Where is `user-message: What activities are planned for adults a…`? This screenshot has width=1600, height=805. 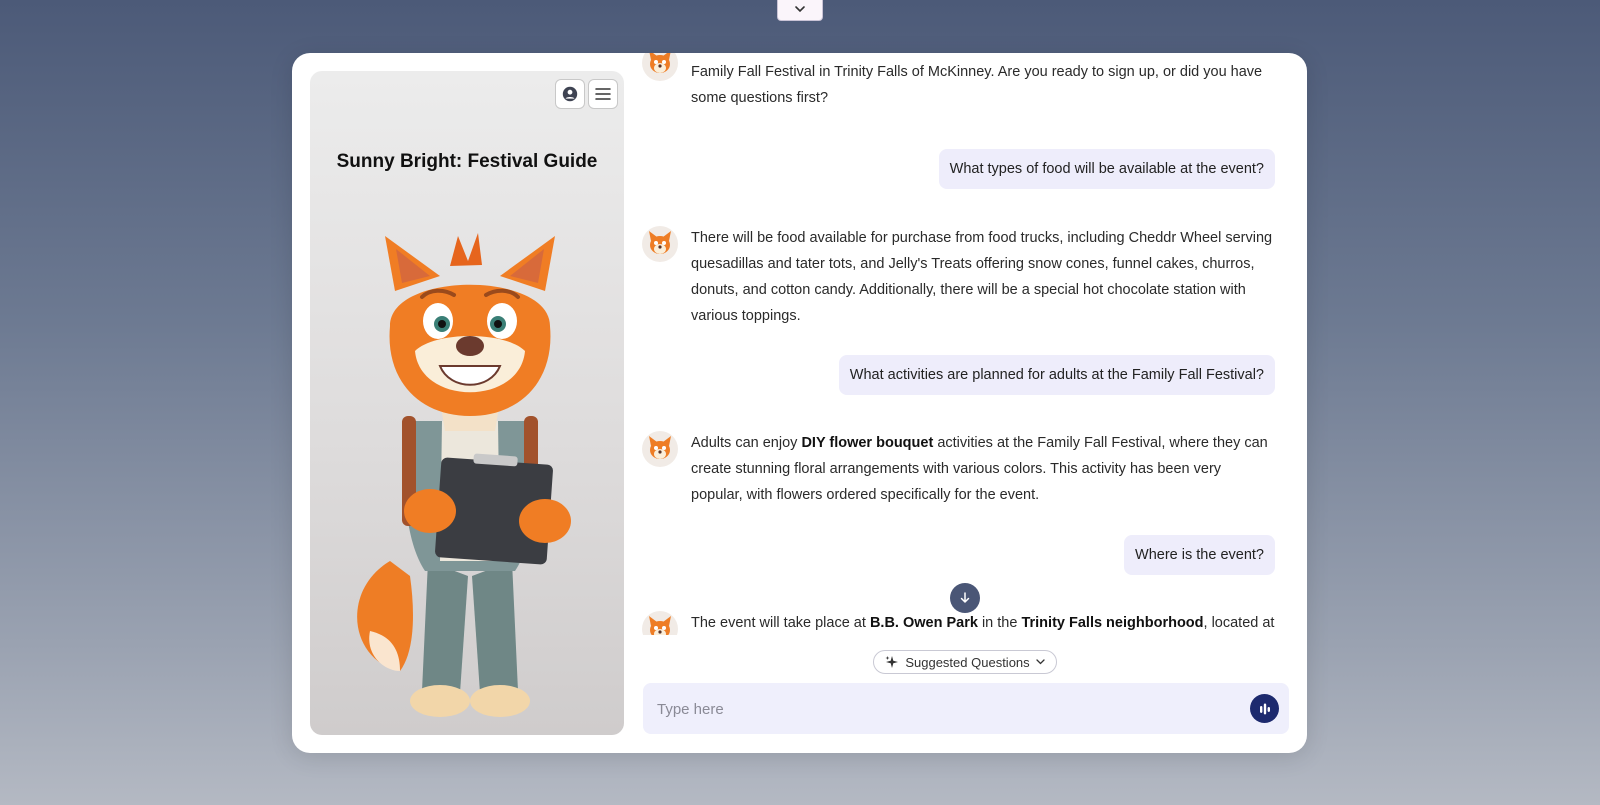 user-message: What activities are planned for adults a… is located at coordinates (1056, 375).